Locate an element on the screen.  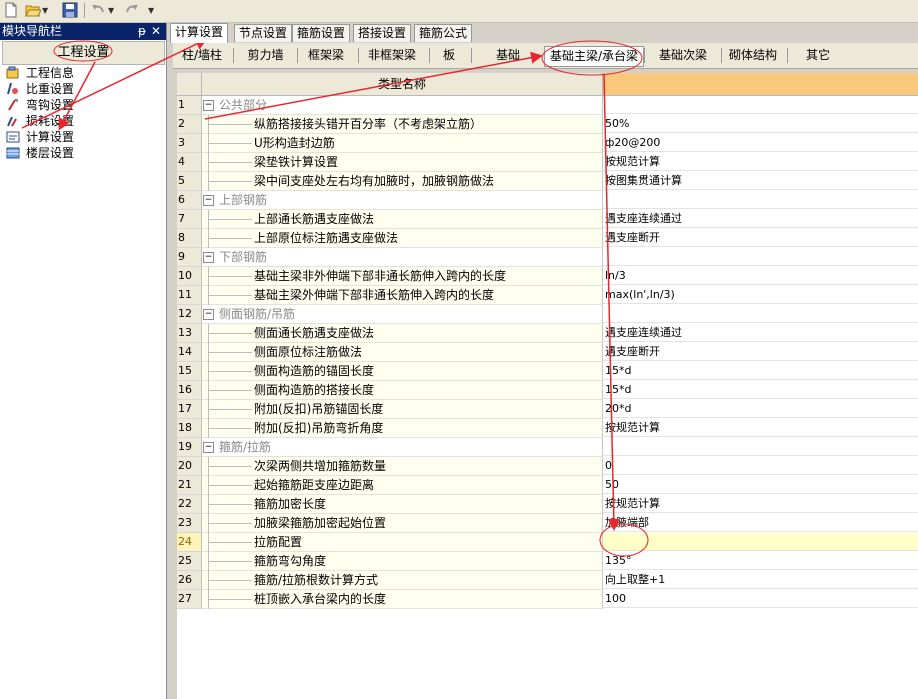
subtab-8: 砌体结构 is located at coordinates (753, 55).